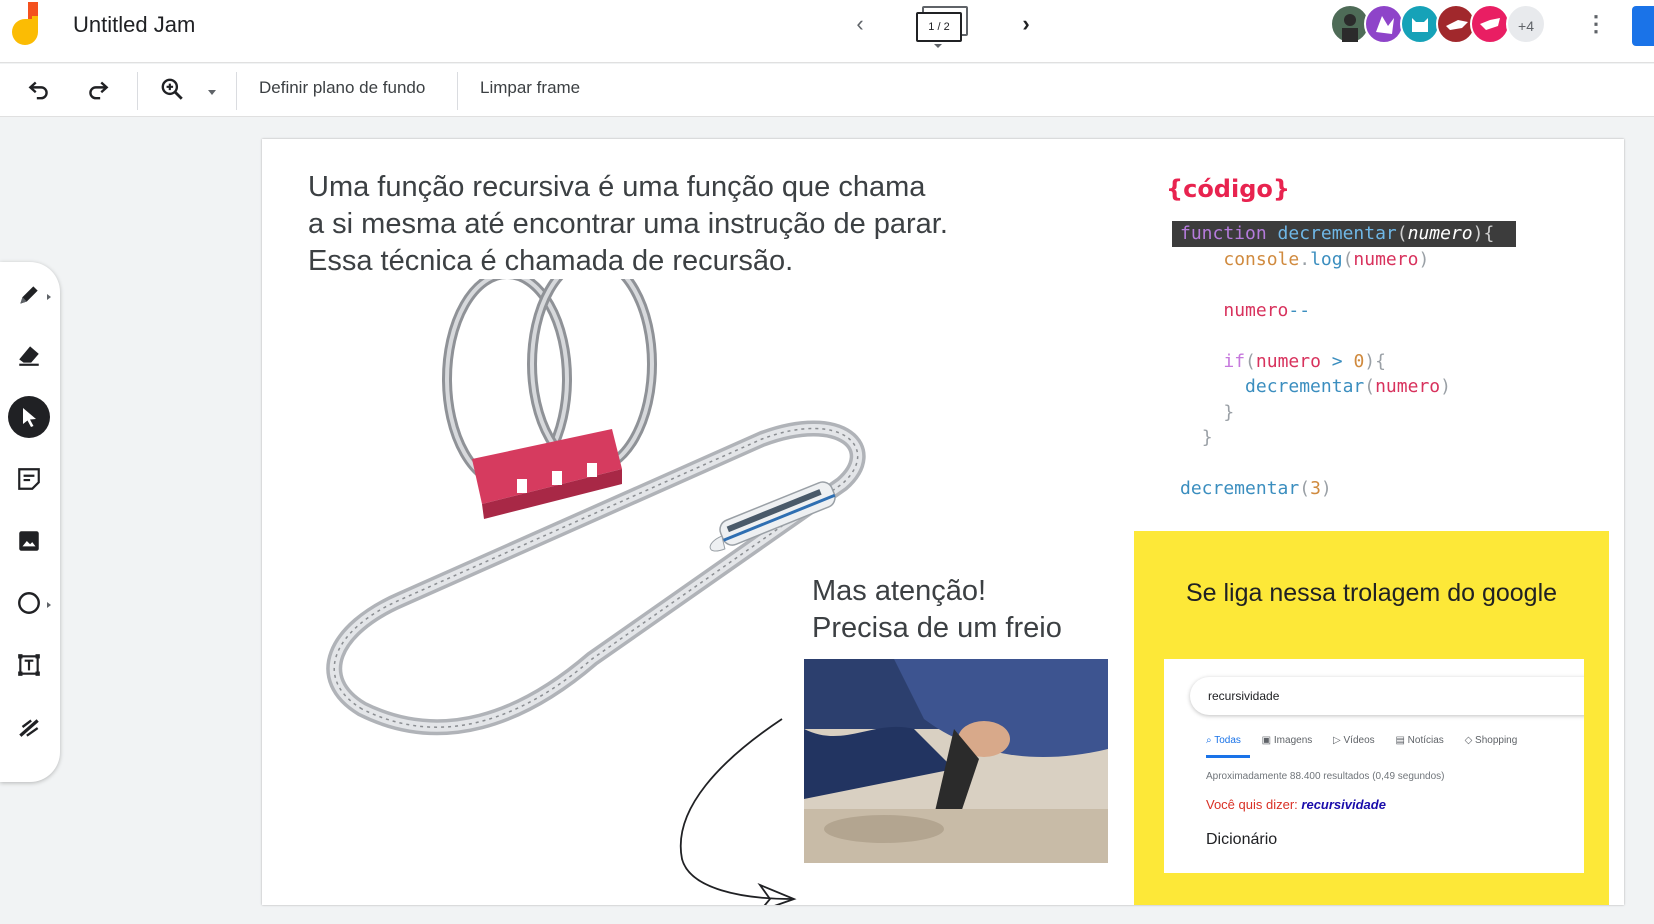 Image resolution: width=1654 pixels, height=924 pixels. I want to click on zoom-menu-chevron-down-icon, so click(212, 92).